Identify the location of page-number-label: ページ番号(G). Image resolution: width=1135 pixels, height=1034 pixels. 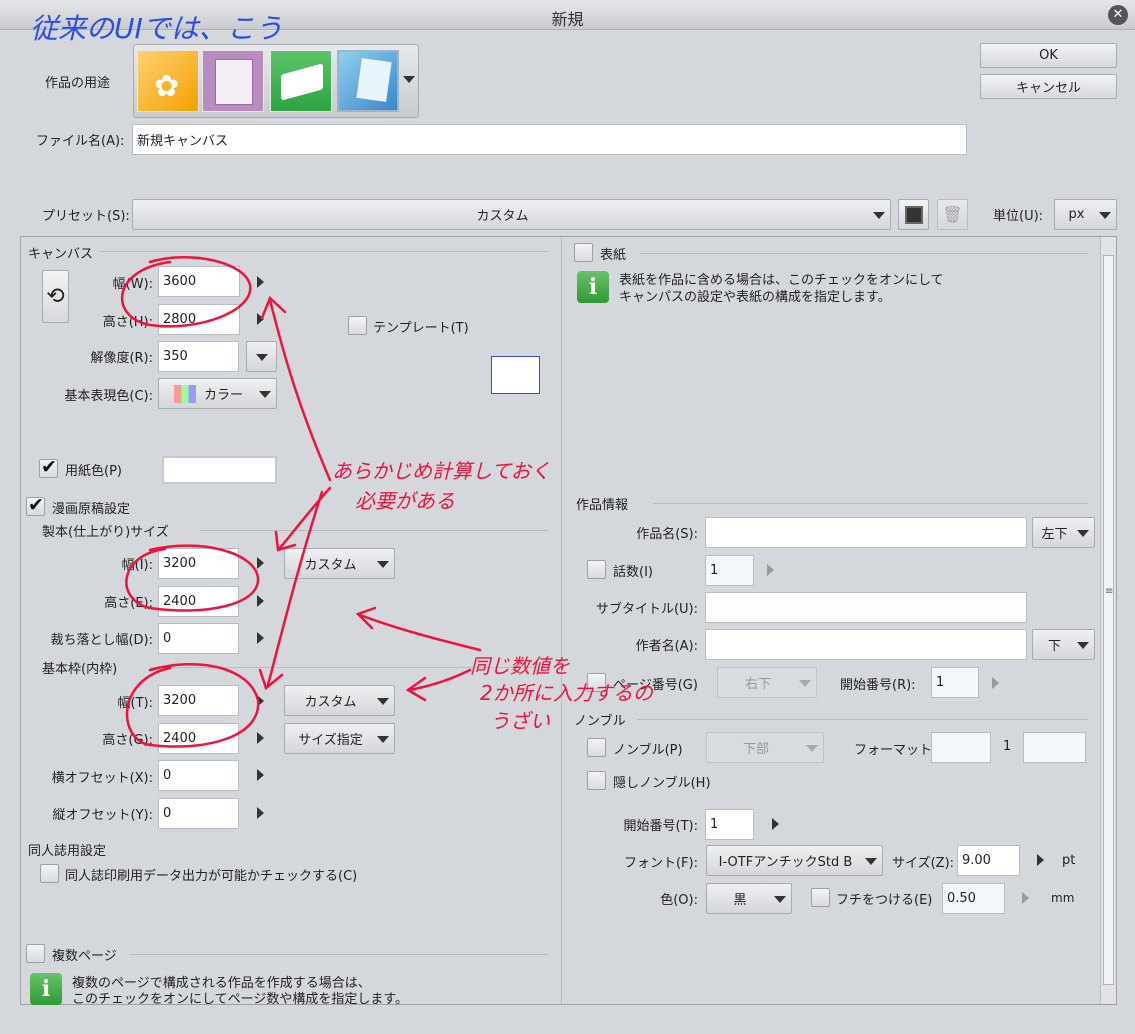
(655, 685).